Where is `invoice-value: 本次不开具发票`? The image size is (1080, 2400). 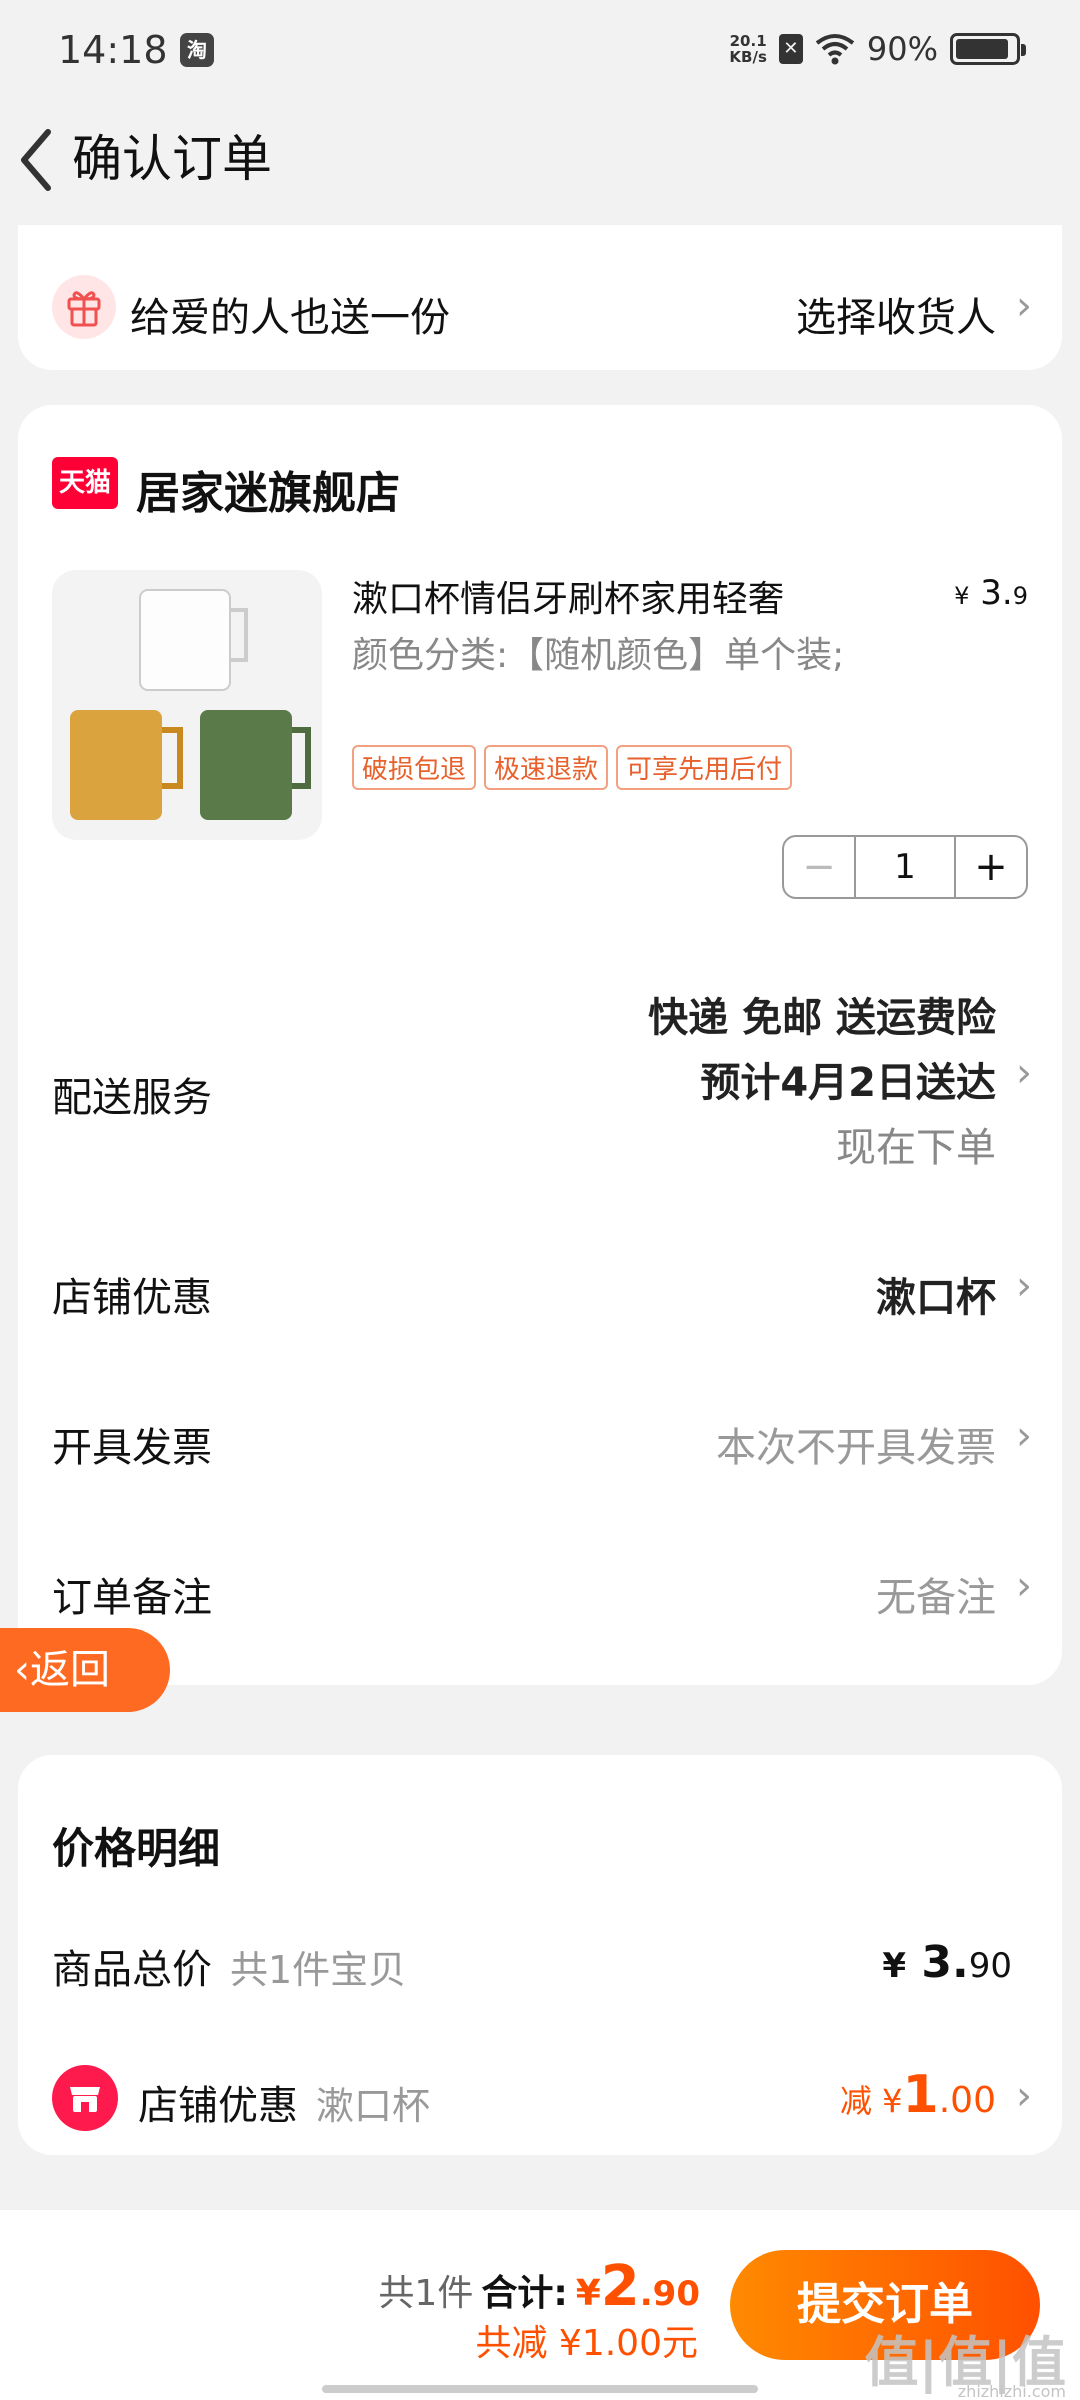
invoice-value: 本次不开具发票 is located at coordinates (856, 1444).